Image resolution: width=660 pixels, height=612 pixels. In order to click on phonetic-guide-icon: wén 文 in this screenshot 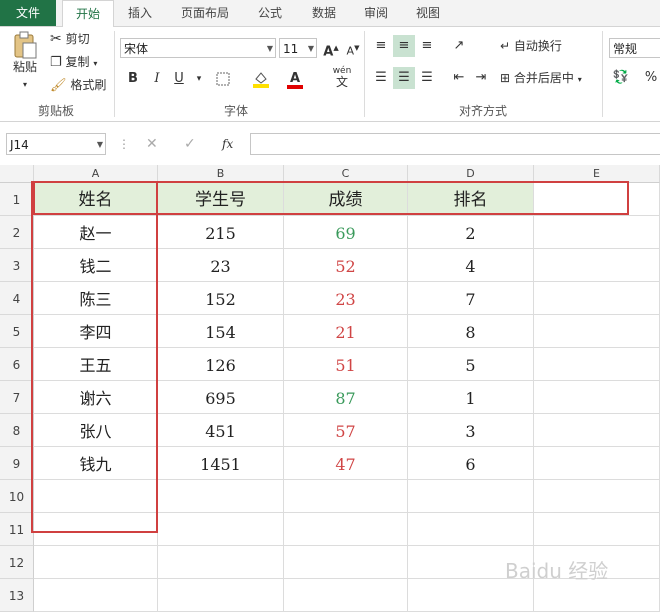, I will do `click(342, 77)`.